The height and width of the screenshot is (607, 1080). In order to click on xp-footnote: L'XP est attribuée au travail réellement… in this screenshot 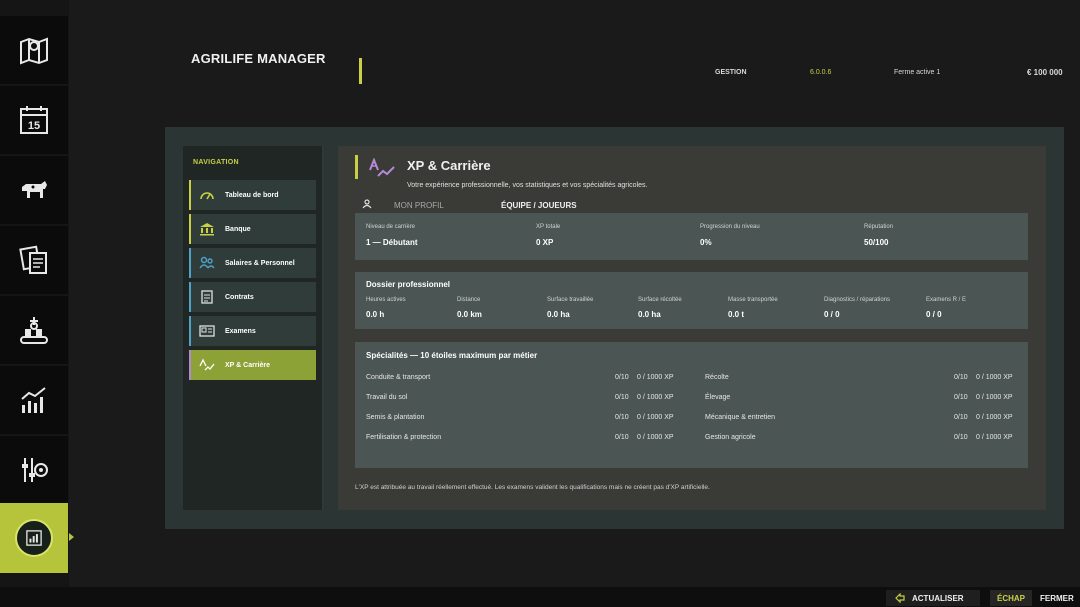, I will do `click(532, 487)`.